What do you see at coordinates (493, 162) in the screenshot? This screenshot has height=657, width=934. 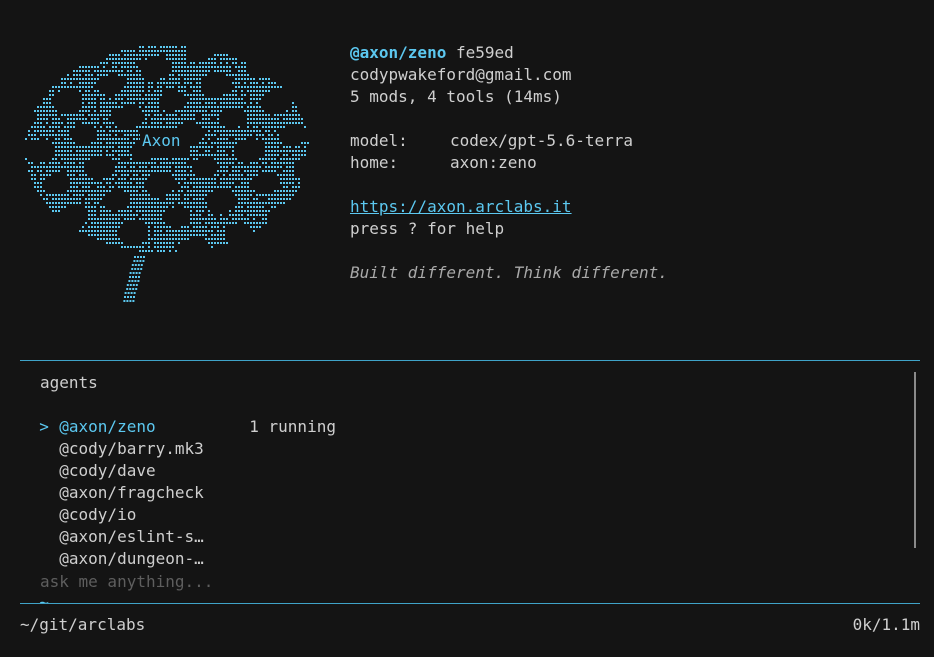 I see `home-value: axon:zeno` at bounding box center [493, 162].